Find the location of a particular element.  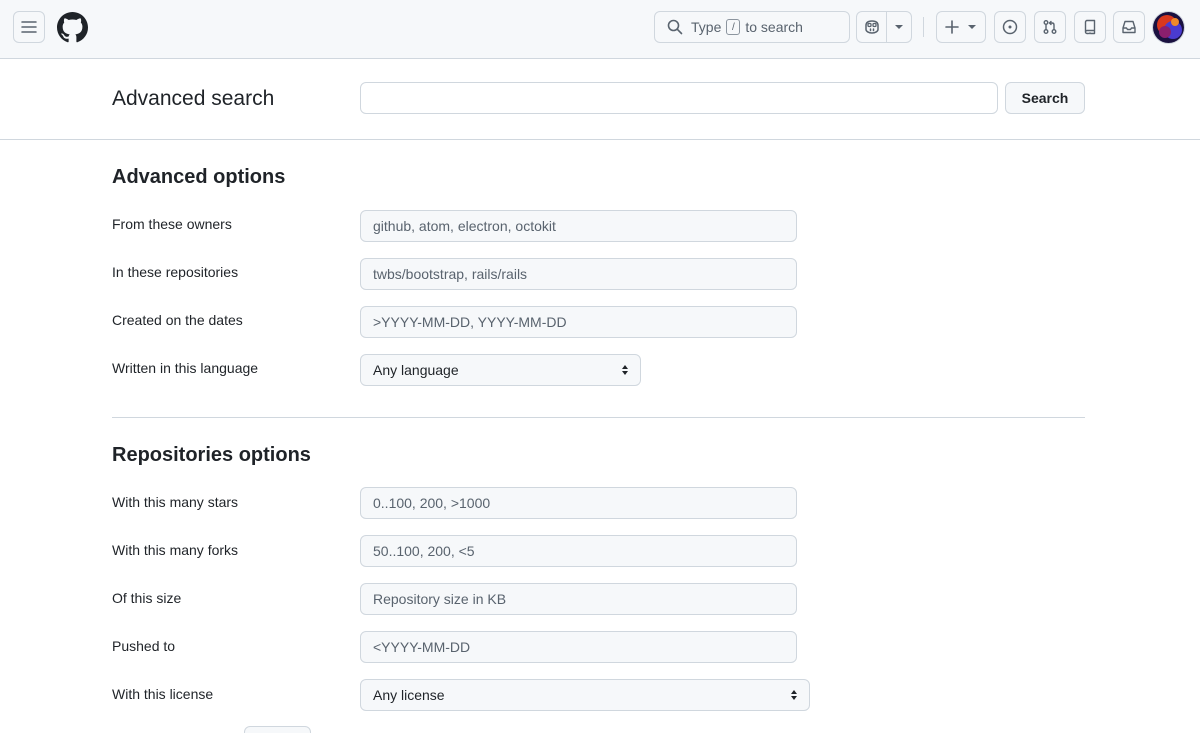

advanced-options-title: Advanced options is located at coordinates (199, 177).